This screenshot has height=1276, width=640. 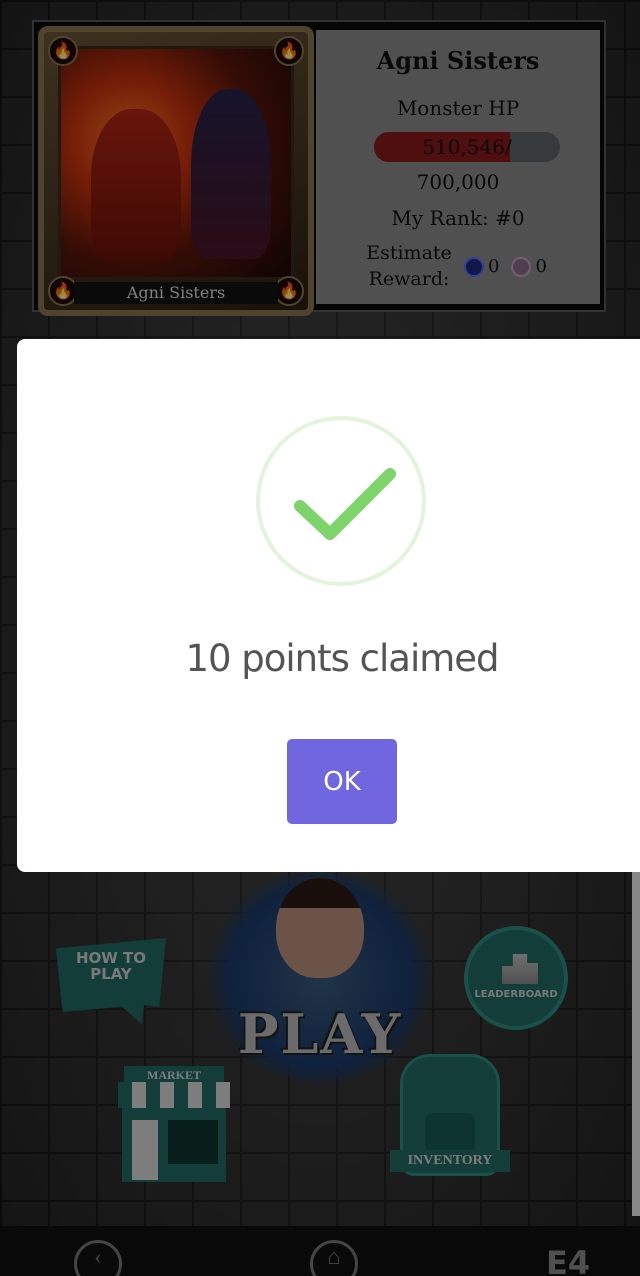 I want to click on check-mark, so click(x=345, y=504).